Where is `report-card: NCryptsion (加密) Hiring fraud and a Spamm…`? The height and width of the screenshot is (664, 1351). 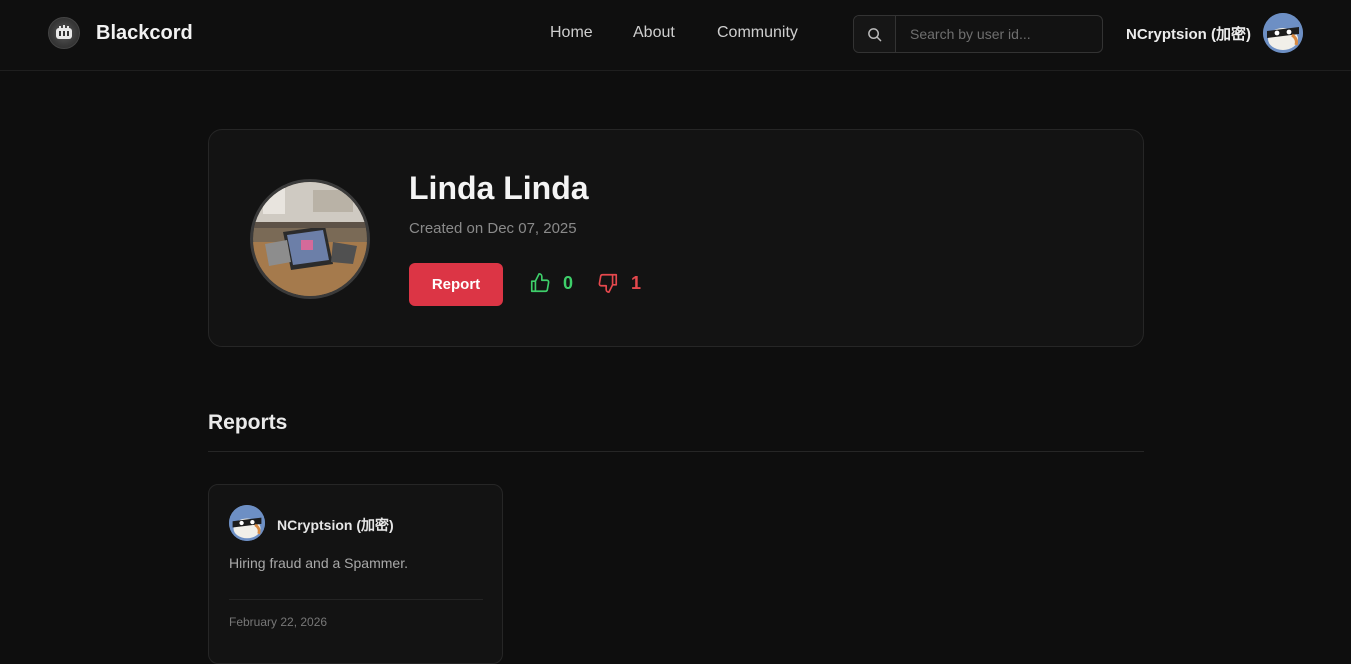 report-card: NCryptsion (加密) Hiring fraud and a Spamm… is located at coordinates (355, 574).